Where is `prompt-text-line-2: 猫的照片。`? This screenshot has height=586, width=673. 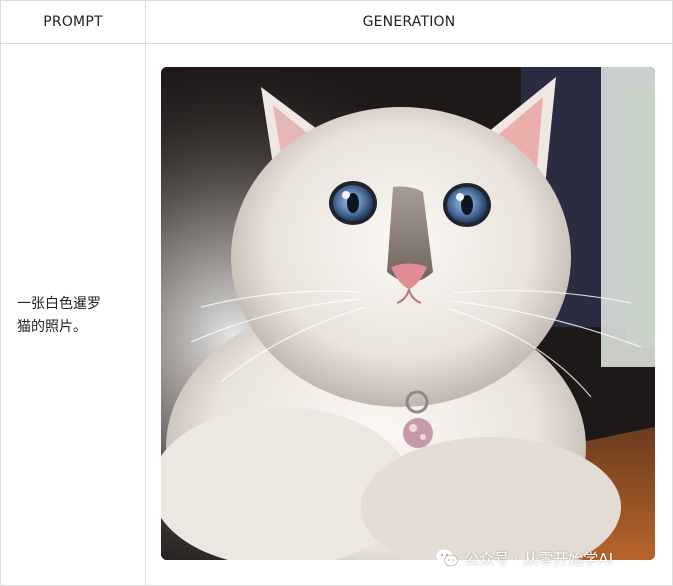 prompt-text-line-2: 猫的照片。 is located at coordinates (52, 327).